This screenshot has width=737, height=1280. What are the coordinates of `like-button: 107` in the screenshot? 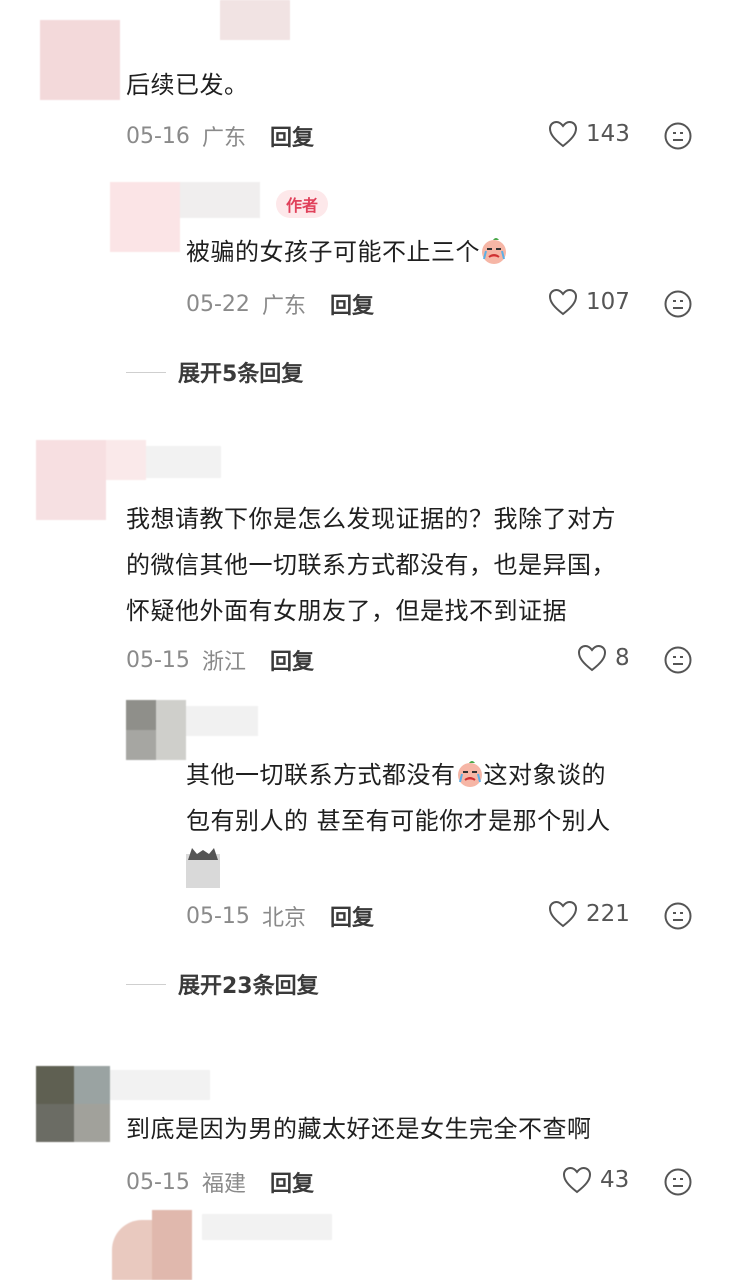 It's located at (589, 302).